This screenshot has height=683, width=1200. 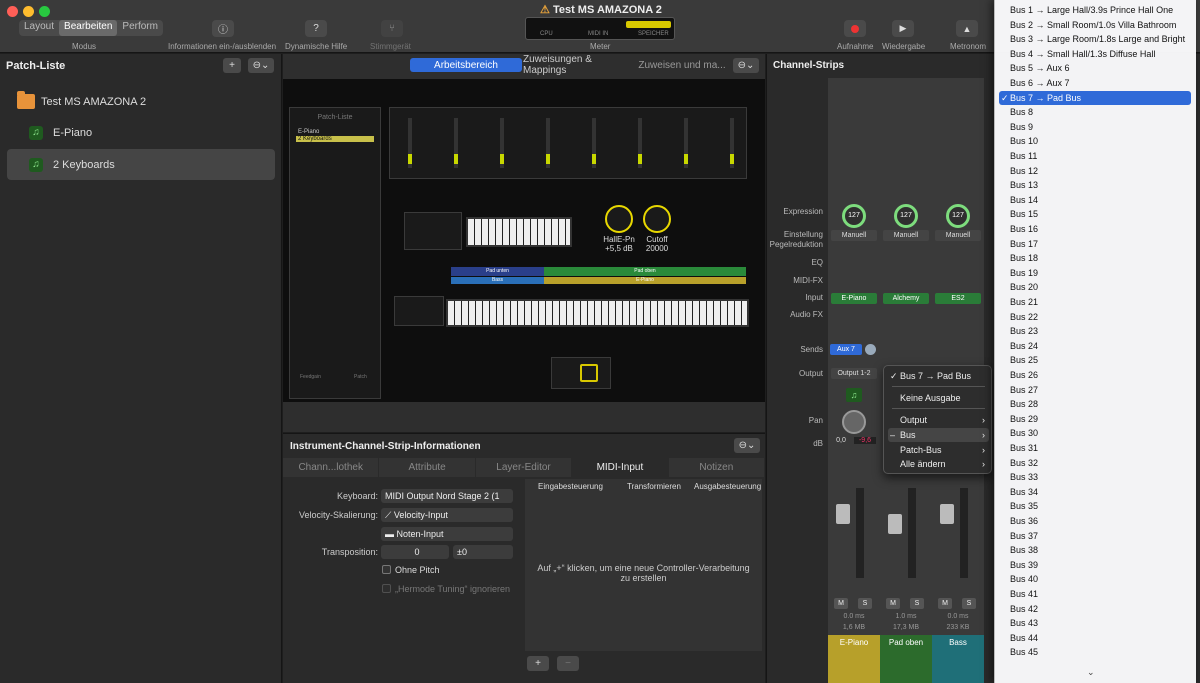 I want to click on bus-menu-item: Bus 25, so click(x=1095, y=360).